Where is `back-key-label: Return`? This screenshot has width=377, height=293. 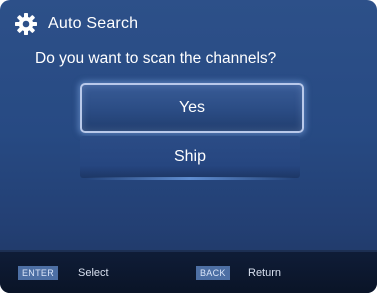 back-key-label: Return is located at coordinates (265, 273).